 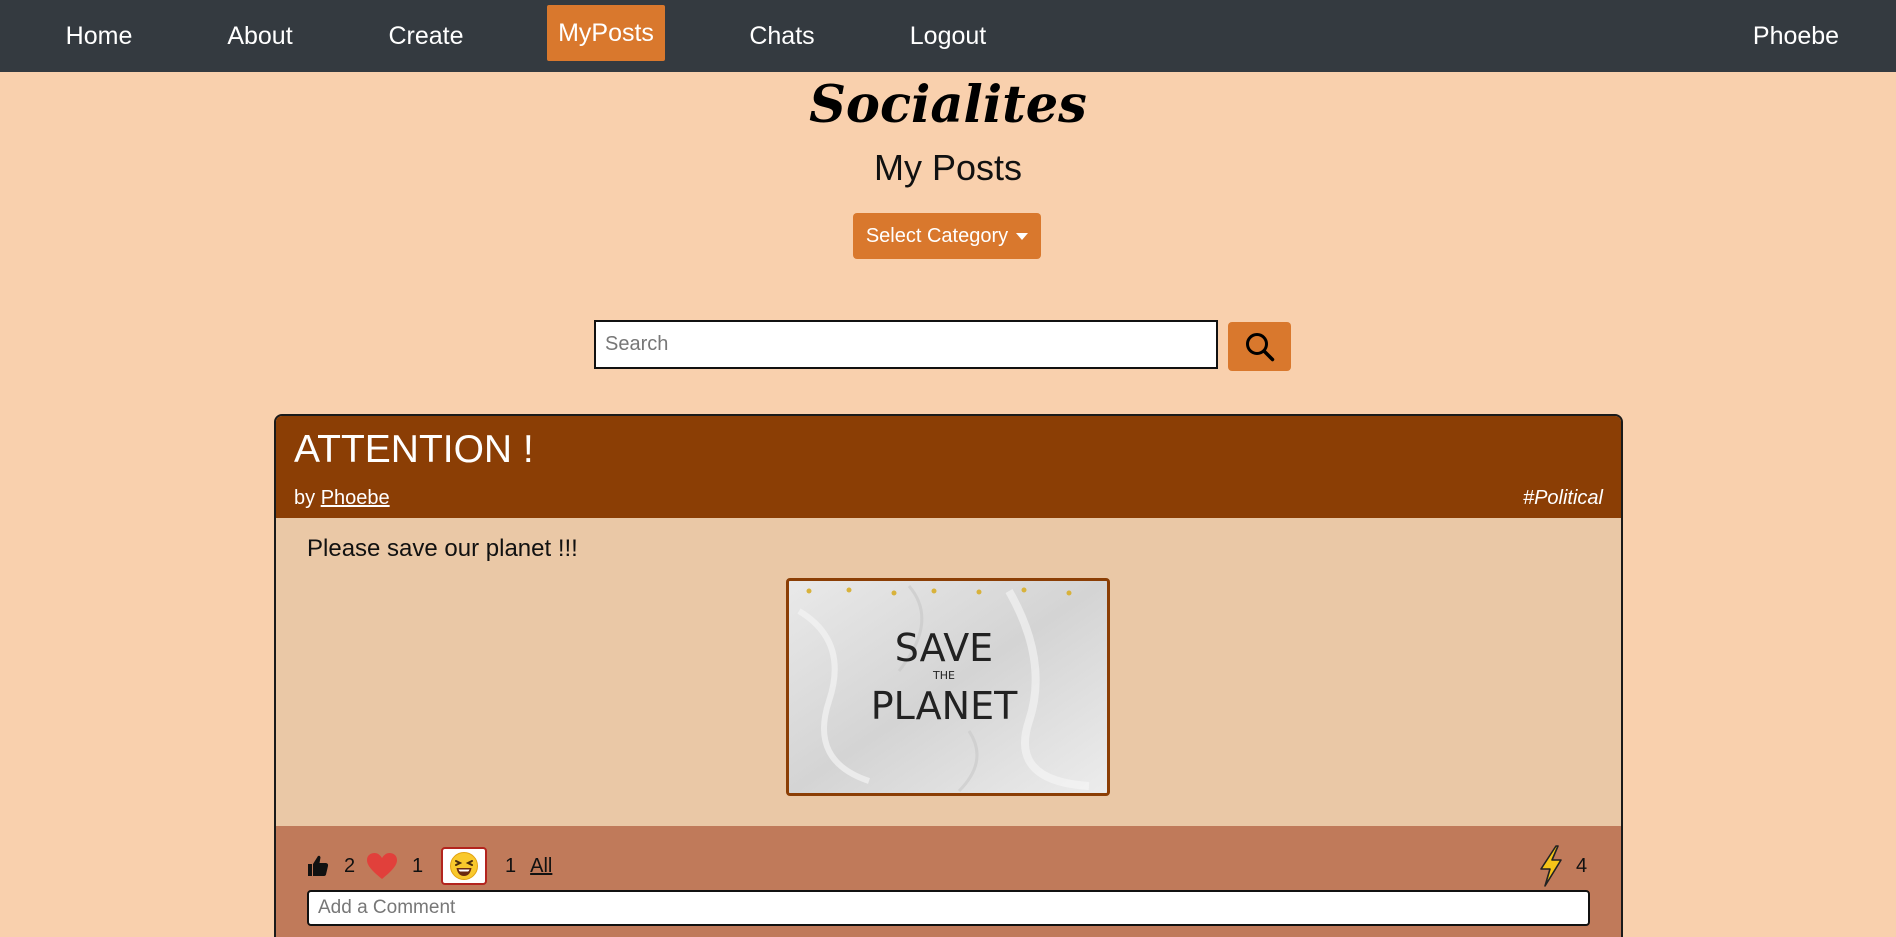 I want to click on nav-about-link: About, so click(x=260, y=36).